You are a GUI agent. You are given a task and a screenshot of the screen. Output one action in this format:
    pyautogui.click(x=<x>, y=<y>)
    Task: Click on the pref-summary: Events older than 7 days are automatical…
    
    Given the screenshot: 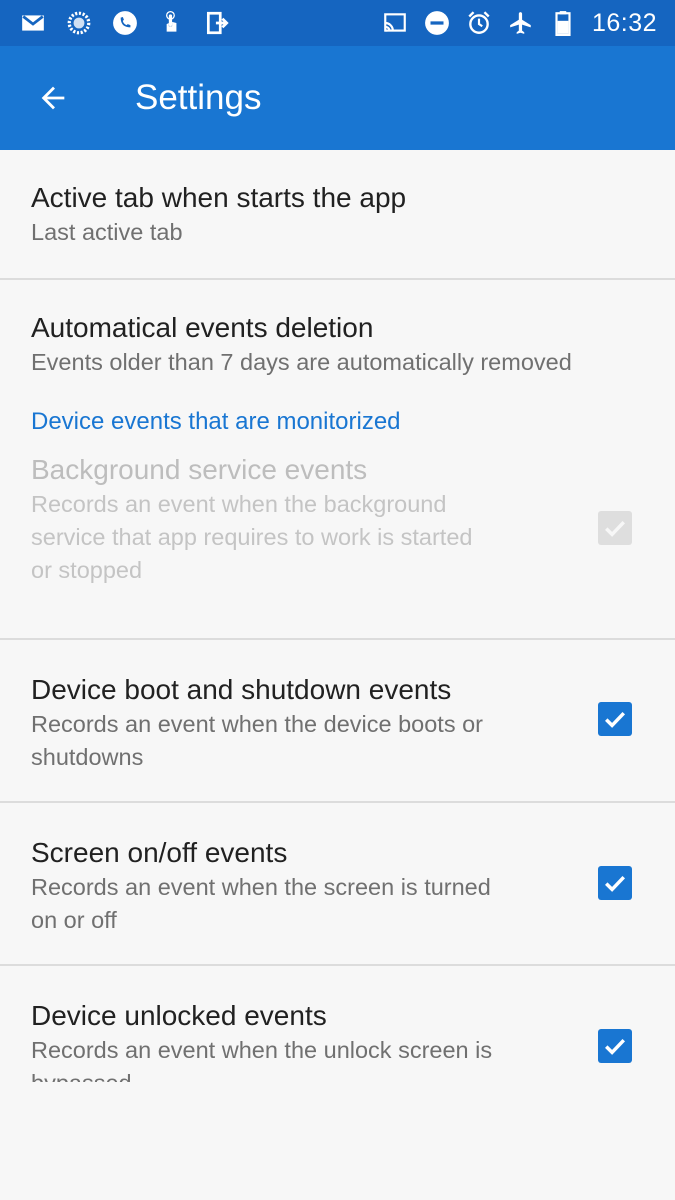 What is the action you would take?
    pyautogui.click(x=301, y=362)
    